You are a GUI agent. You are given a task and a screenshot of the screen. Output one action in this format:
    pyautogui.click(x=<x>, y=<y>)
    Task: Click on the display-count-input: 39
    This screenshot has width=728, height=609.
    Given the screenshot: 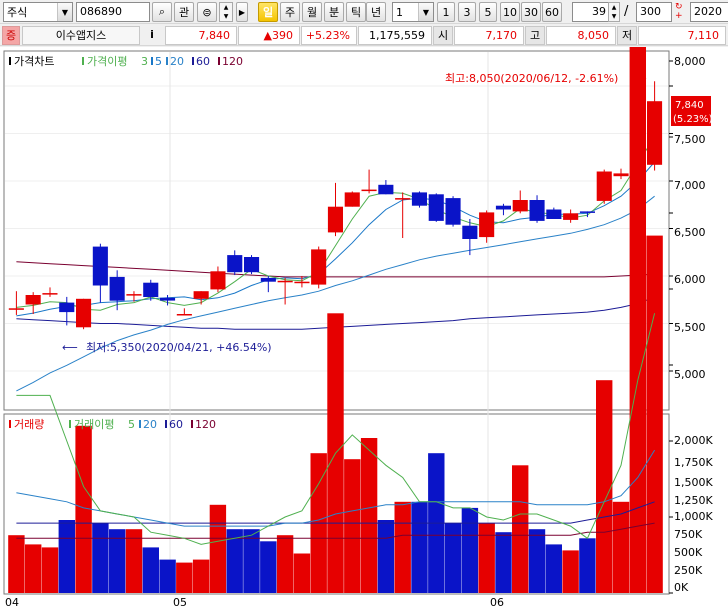 What is the action you would take?
    pyautogui.click(x=591, y=12)
    